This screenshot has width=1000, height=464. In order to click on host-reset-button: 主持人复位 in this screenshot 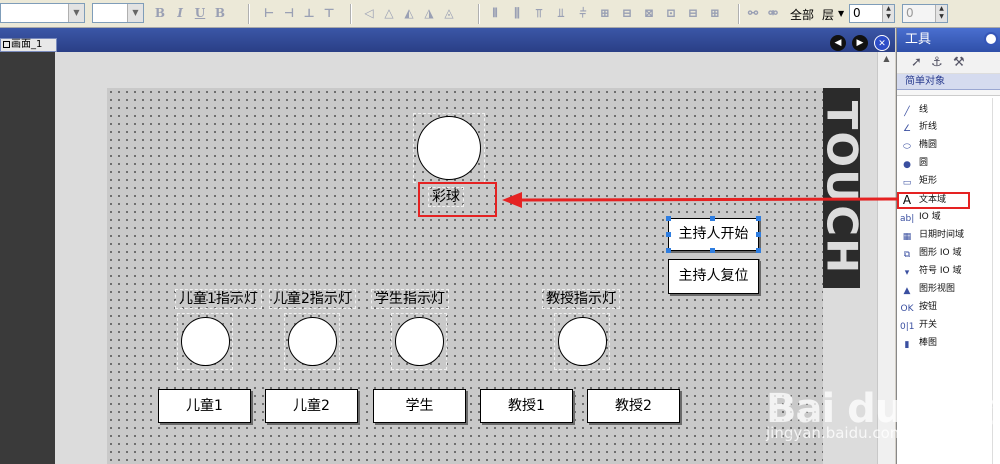, I will do `click(713, 276)`.